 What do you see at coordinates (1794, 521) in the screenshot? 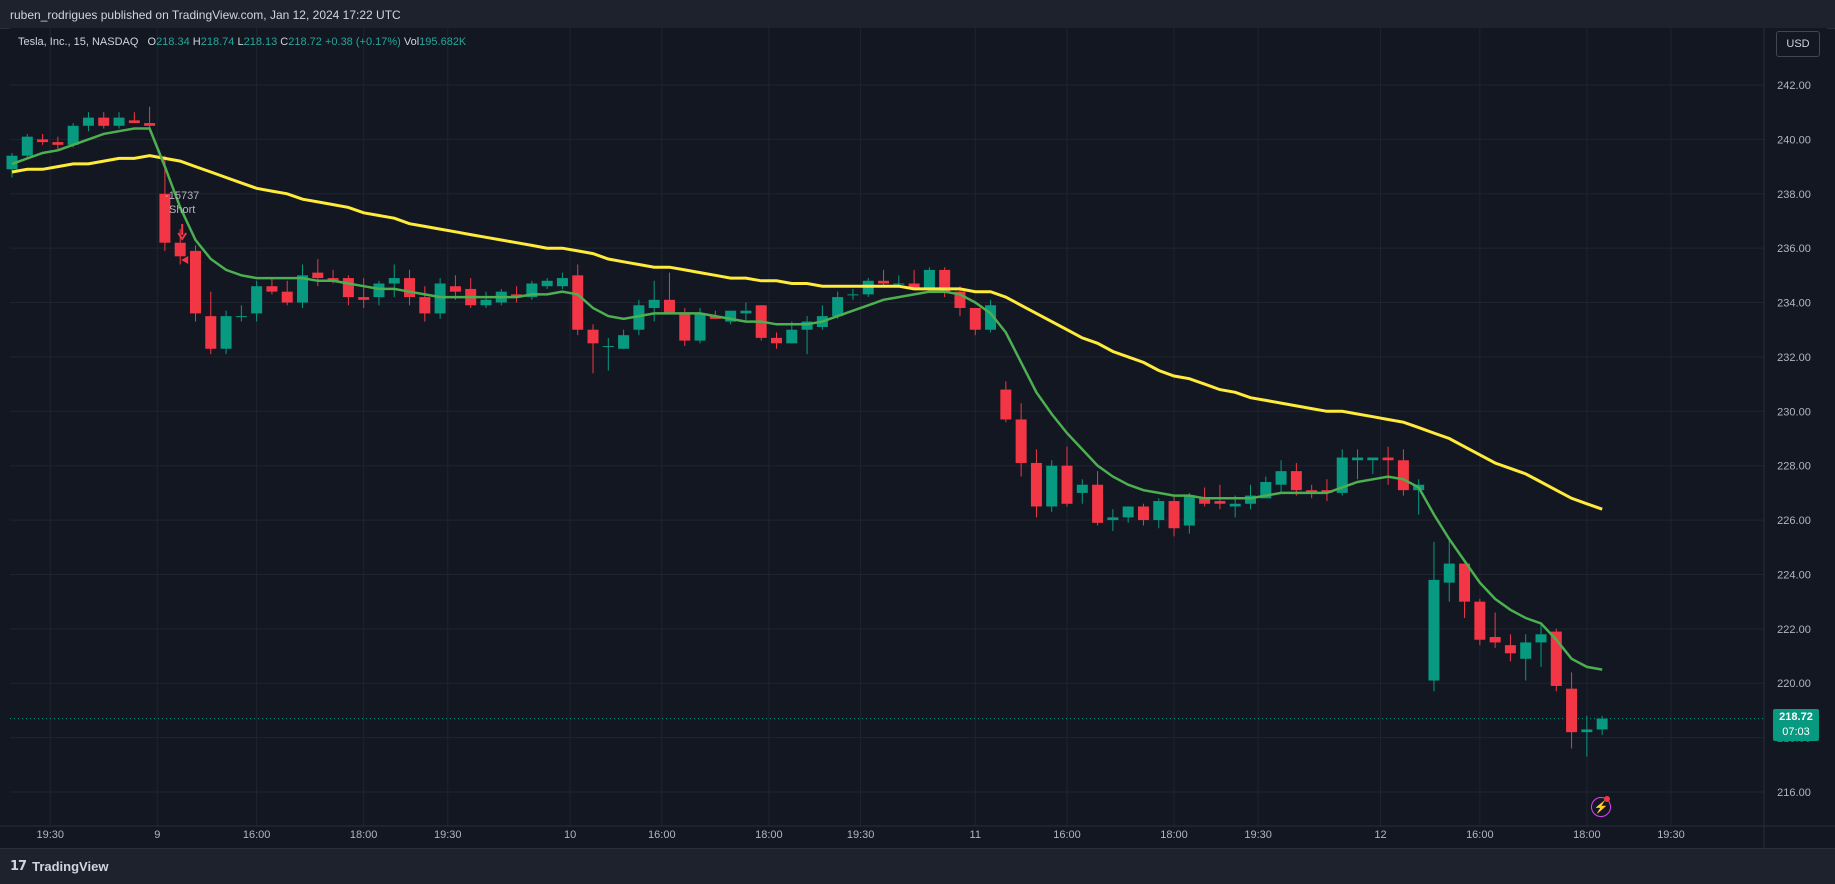
I see `y-tick-label: 226.00` at bounding box center [1794, 521].